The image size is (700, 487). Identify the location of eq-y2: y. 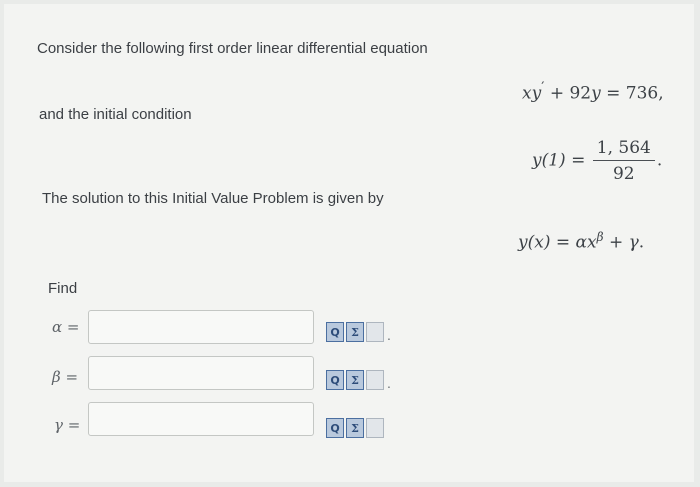
(596, 93).